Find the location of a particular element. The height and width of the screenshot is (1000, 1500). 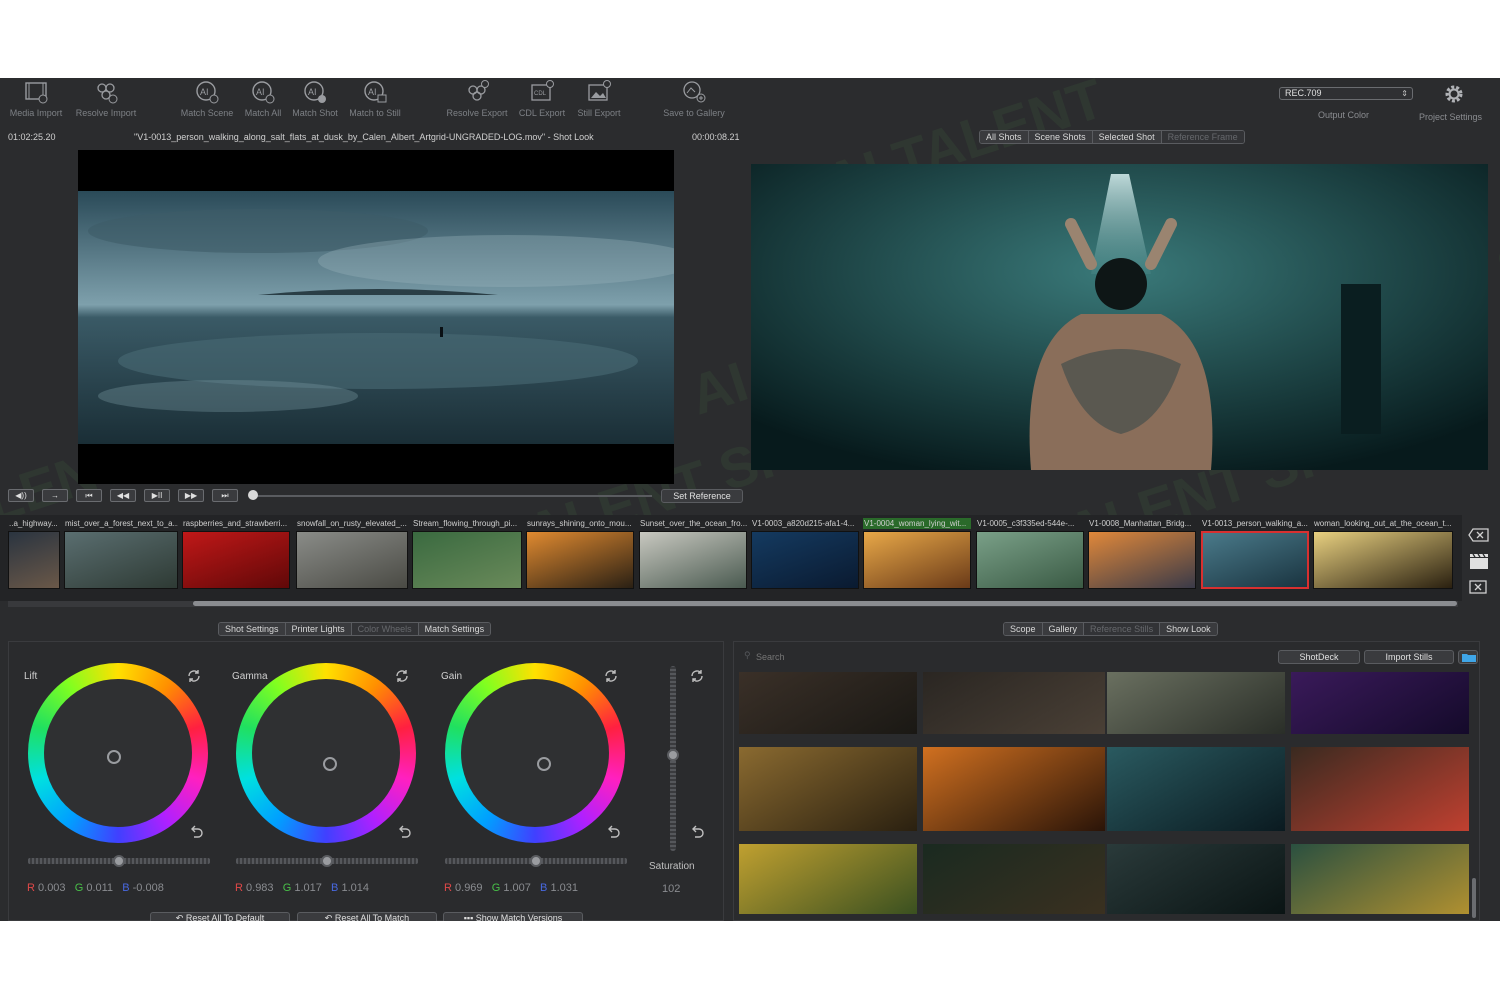

match-all-button: AI Match All is located at coordinates (263, 102).